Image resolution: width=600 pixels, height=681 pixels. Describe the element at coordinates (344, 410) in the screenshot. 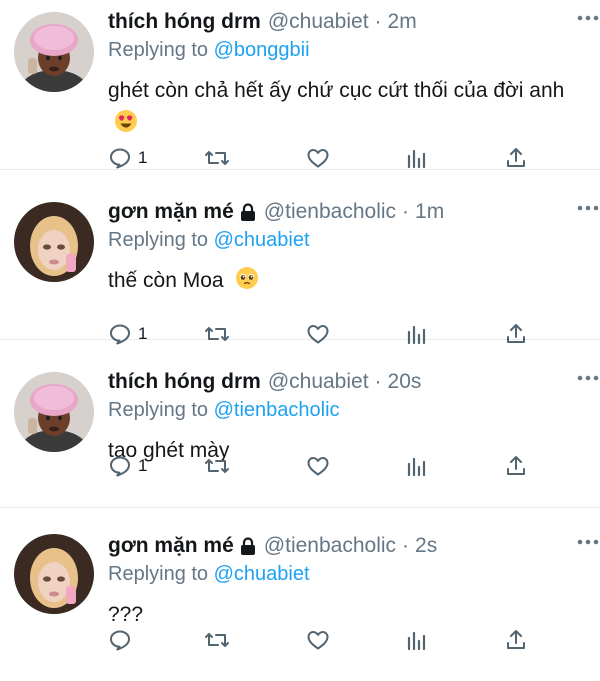

I see `replying-to: Replying to @tienbacholic` at that location.